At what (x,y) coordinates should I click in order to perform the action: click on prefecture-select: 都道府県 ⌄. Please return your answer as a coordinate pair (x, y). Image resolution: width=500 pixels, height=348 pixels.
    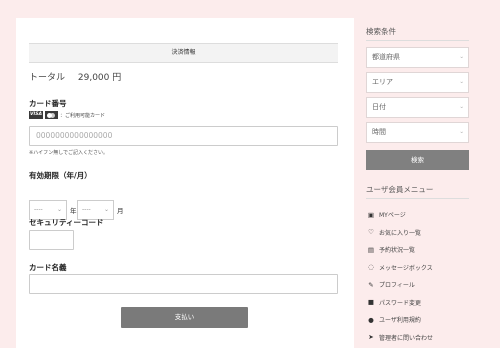
    Looking at the image, I should click on (417, 57).